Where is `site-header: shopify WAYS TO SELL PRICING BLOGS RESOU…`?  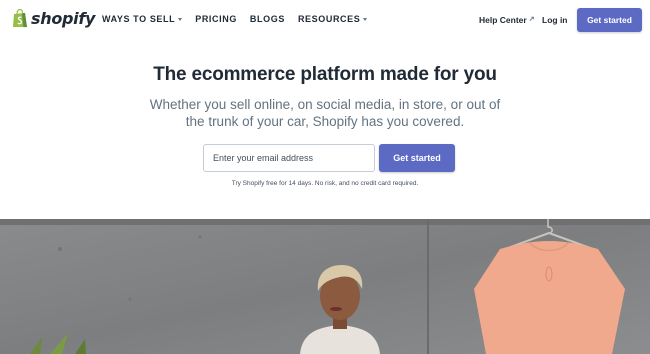 site-header: shopify WAYS TO SELL PRICING BLOGS RESOU… is located at coordinates (325, 20).